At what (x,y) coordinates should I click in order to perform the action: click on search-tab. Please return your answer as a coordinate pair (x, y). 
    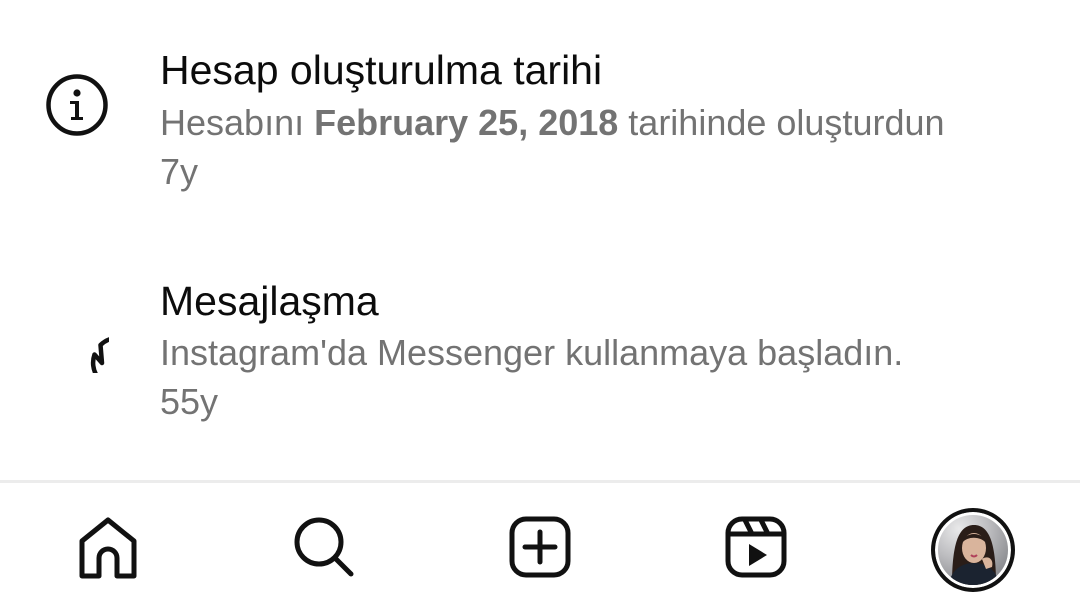
    Looking at the image, I should click on (324, 547).